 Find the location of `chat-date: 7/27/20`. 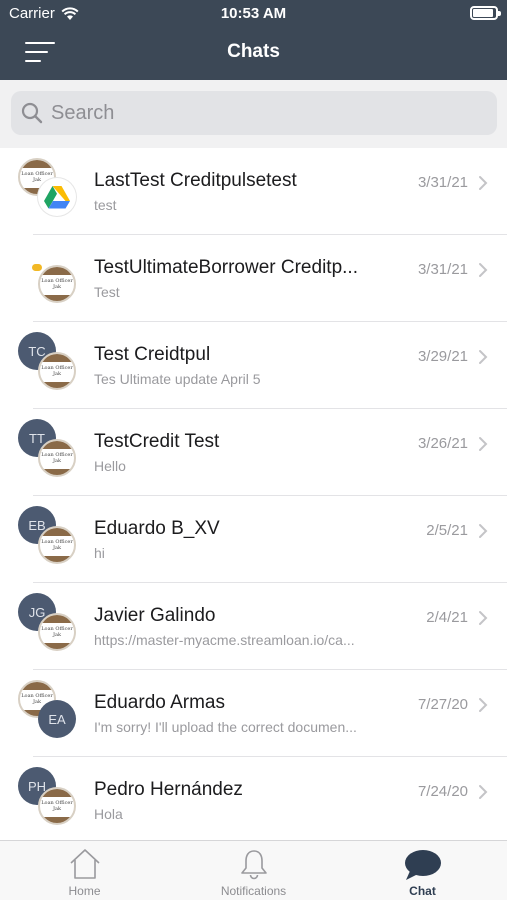

chat-date: 7/27/20 is located at coordinates (442, 704).